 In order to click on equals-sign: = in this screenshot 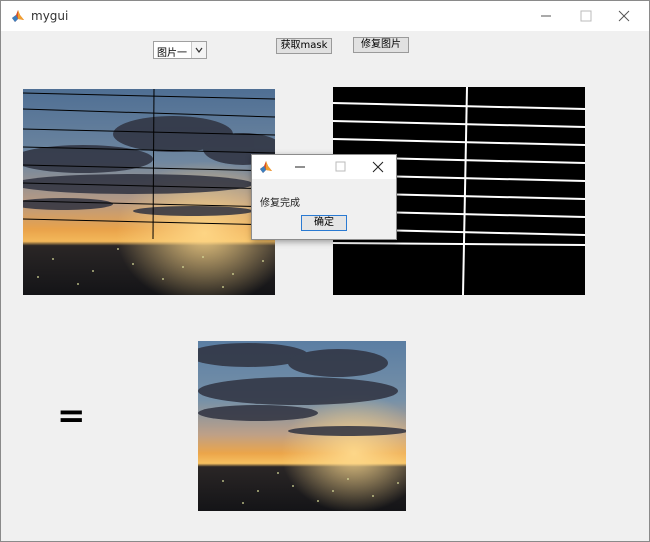, I will do `click(71, 416)`.